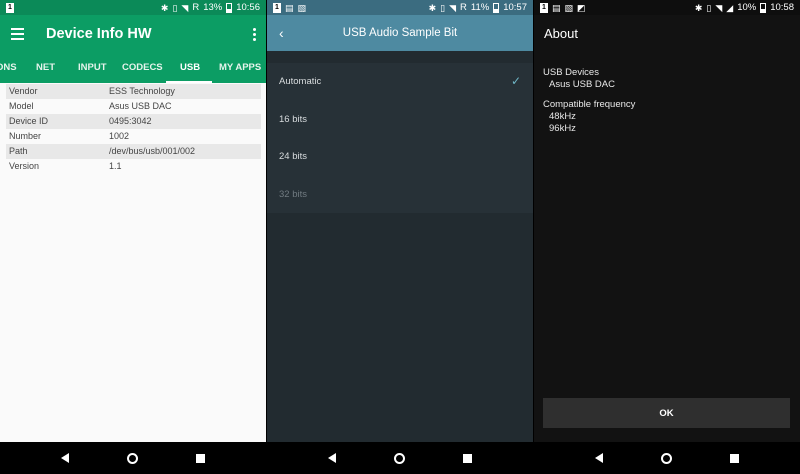  Describe the element at coordinates (130, 121) in the screenshot. I see `row-value: 0495:3042` at that location.